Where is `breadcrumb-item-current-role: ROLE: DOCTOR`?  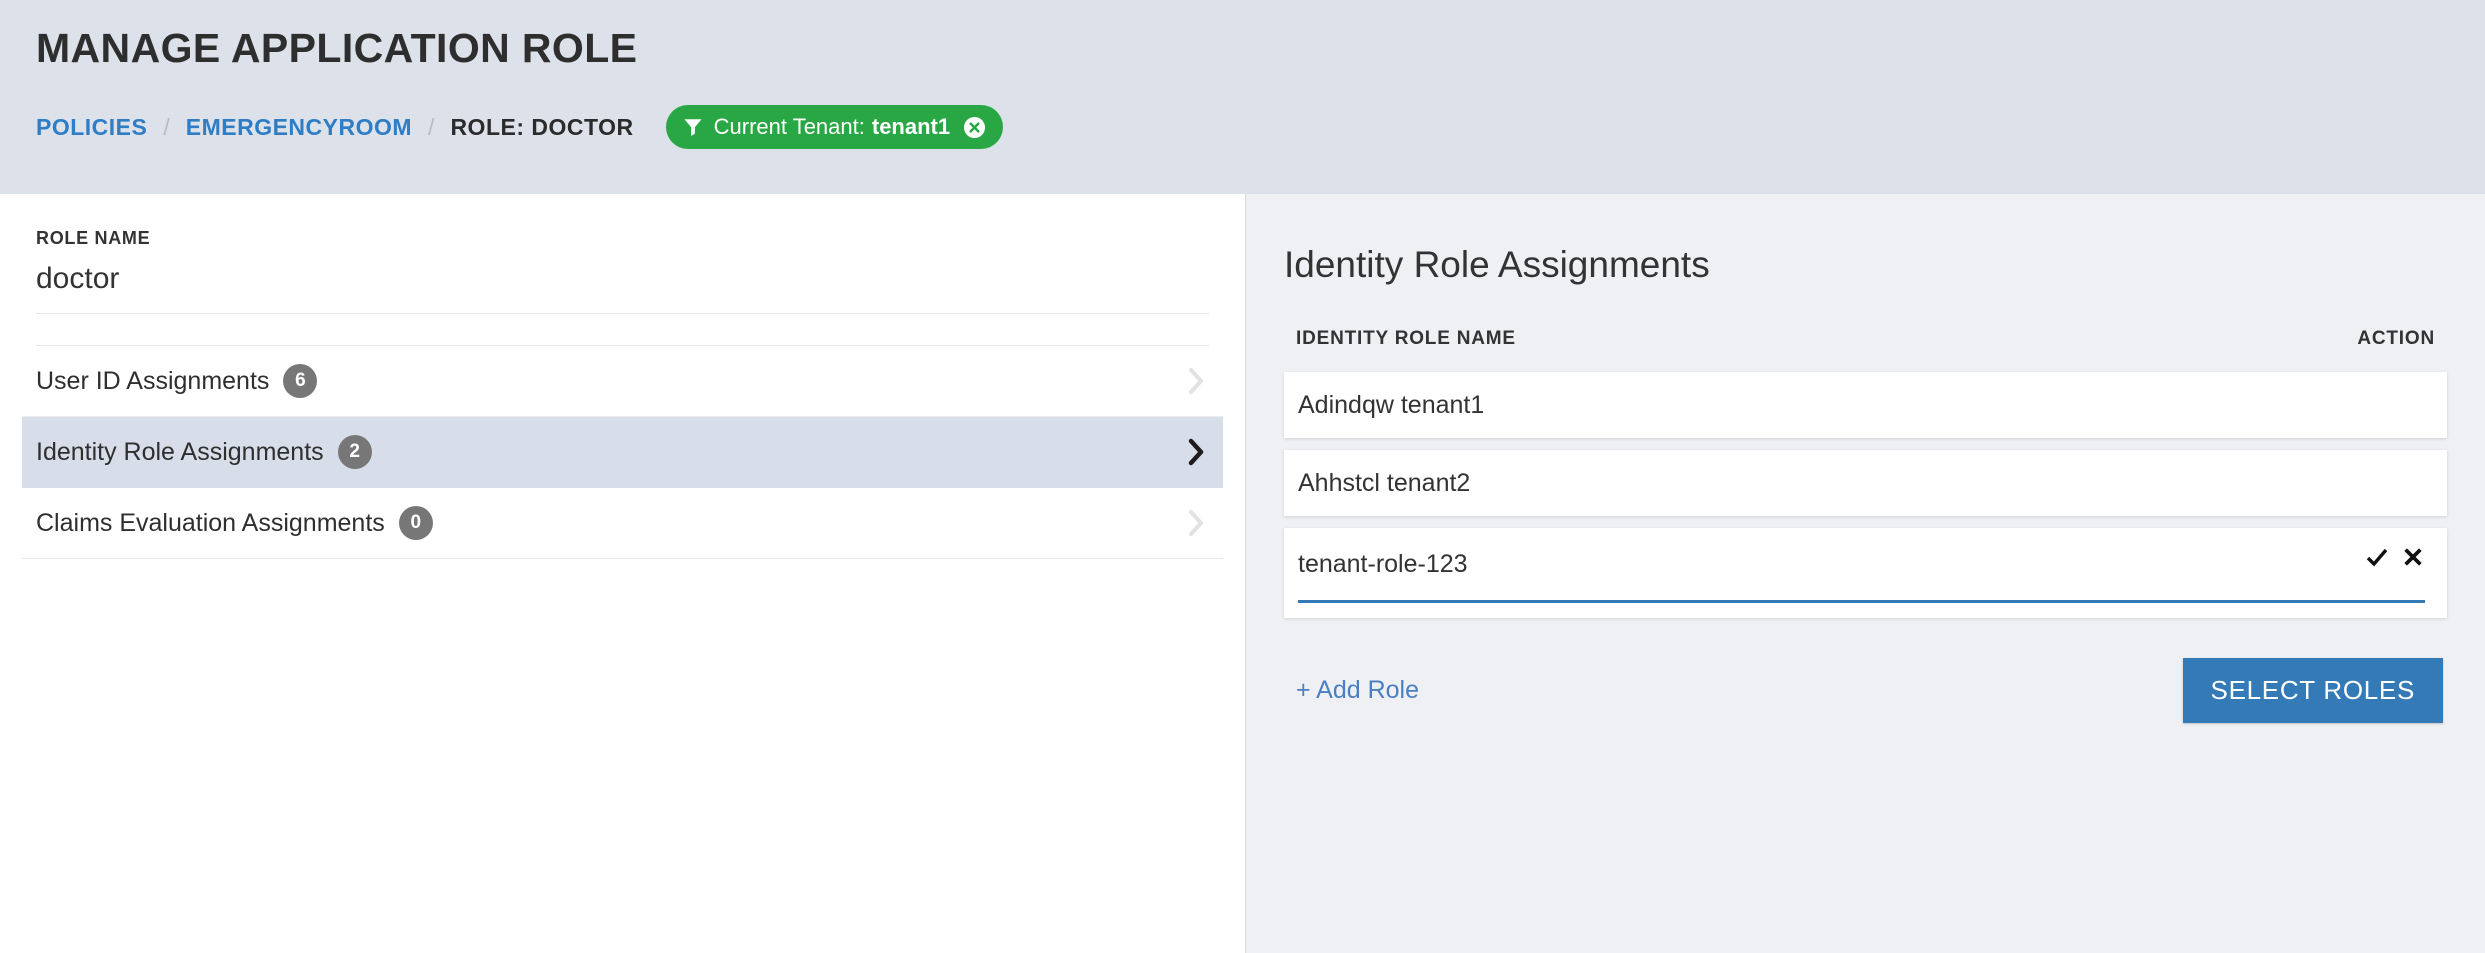
breadcrumb-item-current-role: ROLE: DOCTOR is located at coordinates (542, 126).